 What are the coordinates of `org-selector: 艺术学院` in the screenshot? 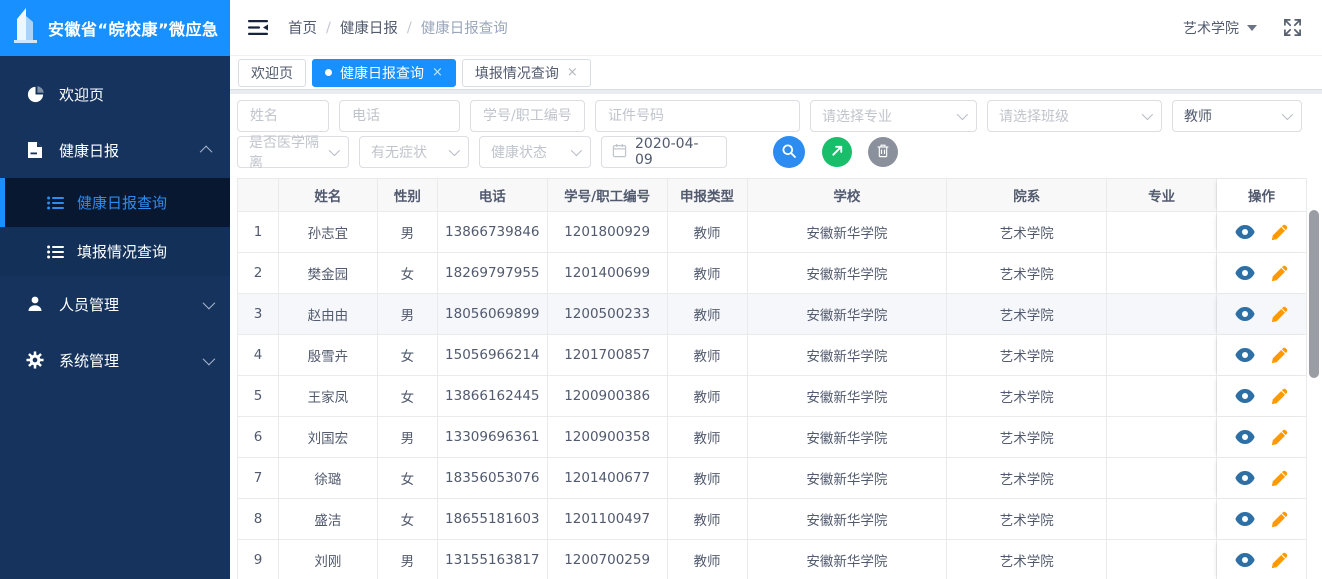 It's located at (1220, 28).